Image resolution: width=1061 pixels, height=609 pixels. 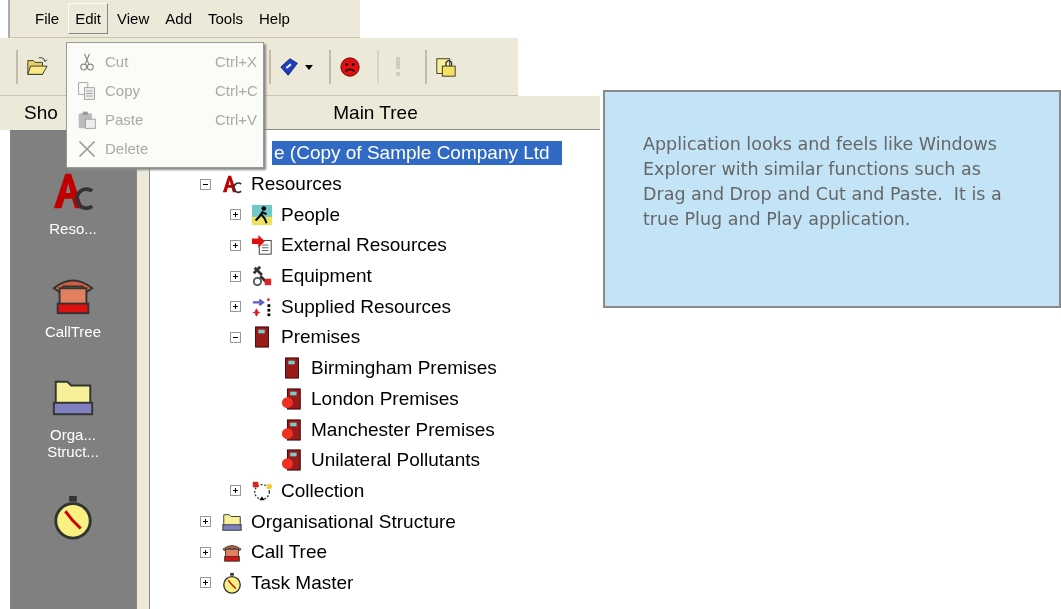 I want to click on circle-icon, so click(x=262, y=490).